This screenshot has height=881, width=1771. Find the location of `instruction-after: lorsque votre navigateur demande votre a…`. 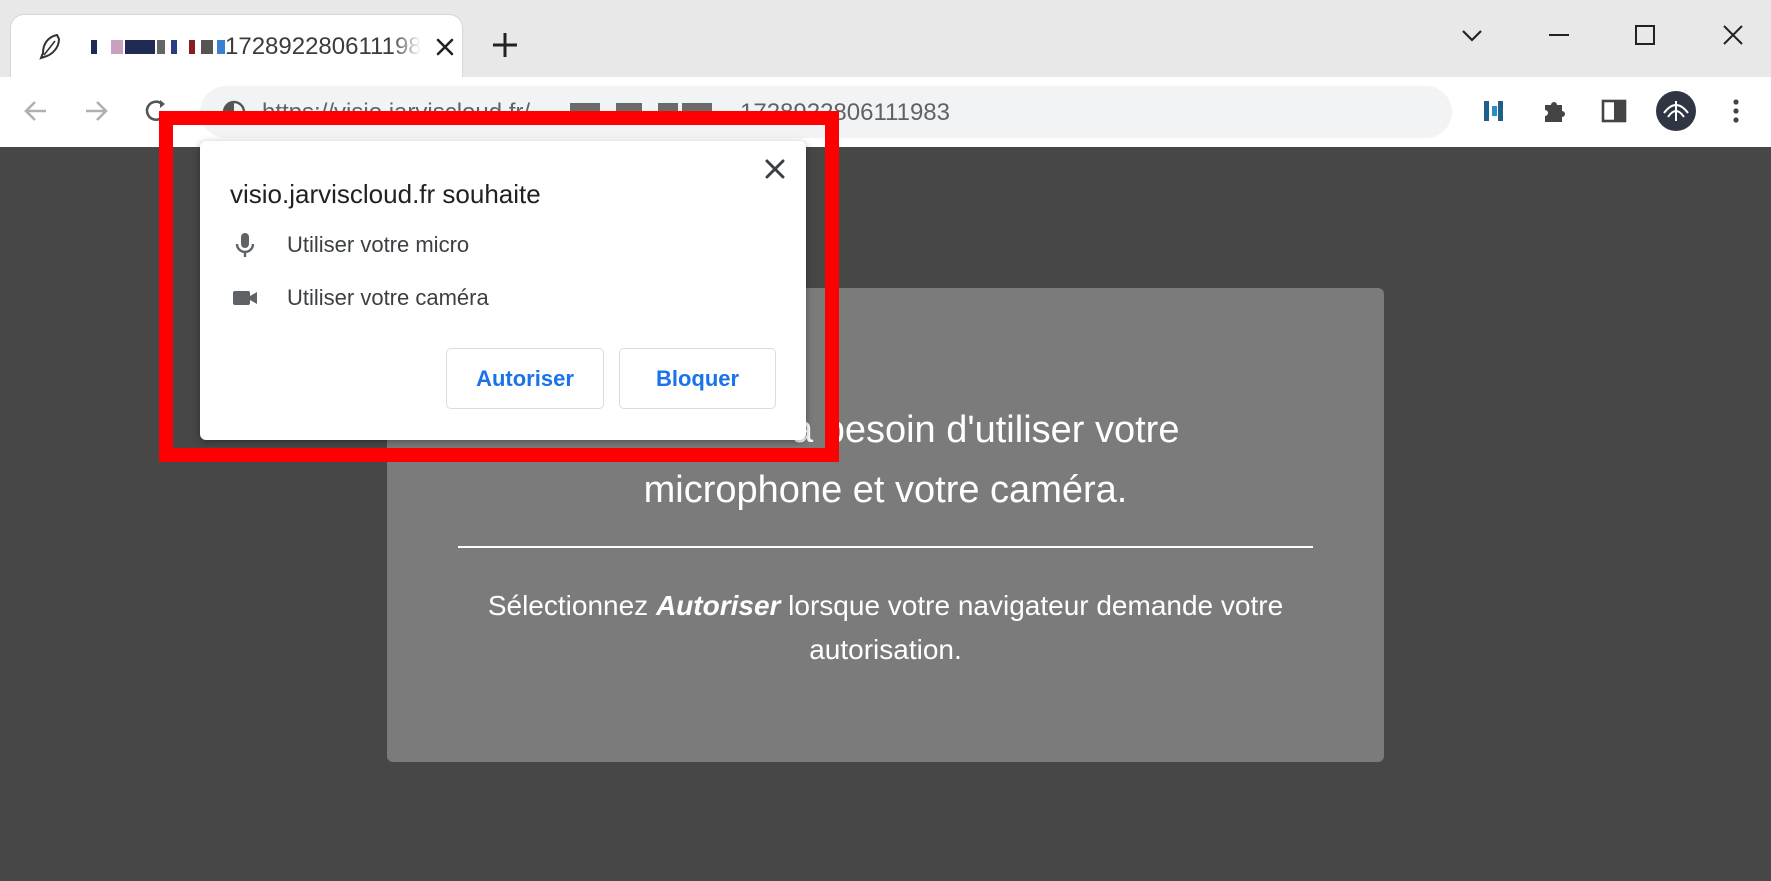

instruction-after: lorsque votre navigateur demande votre a… is located at coordinates (1032, 627).